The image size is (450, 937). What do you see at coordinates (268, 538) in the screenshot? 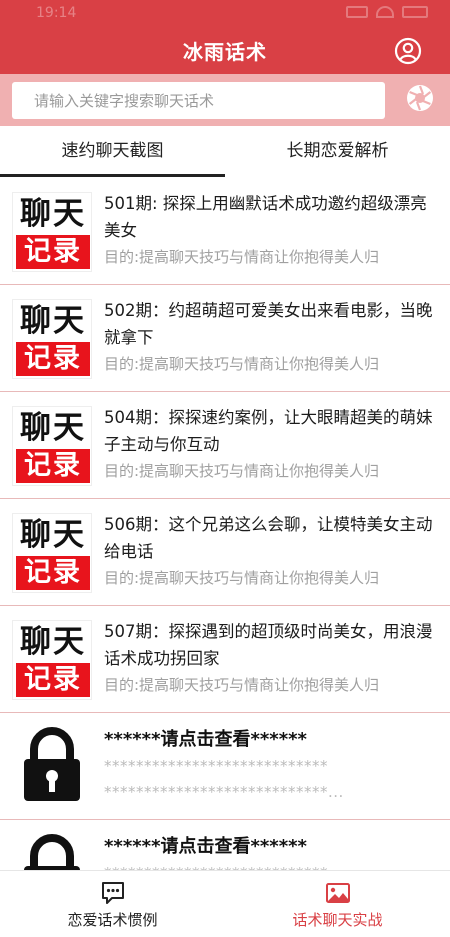
I see `item-title: 506期：这个兄弟这么会聊，让模特美女主动给电话` at bounding box center [268, 538].